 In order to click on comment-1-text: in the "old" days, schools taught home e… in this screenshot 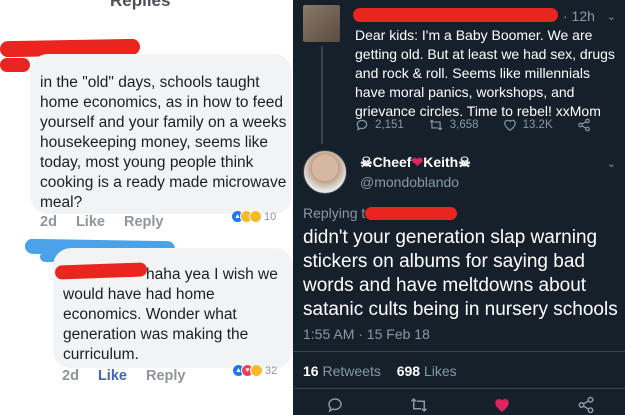, I will do `click(163, 142)`.